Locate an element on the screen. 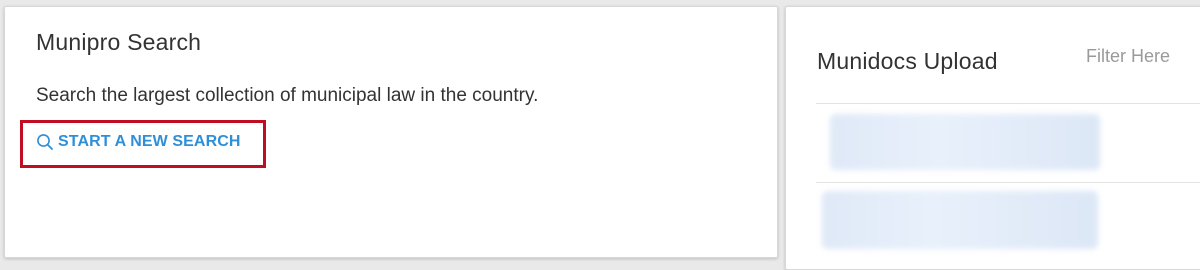 The image size is (1200, 270). search-icon is located at coordinates (45, 142).